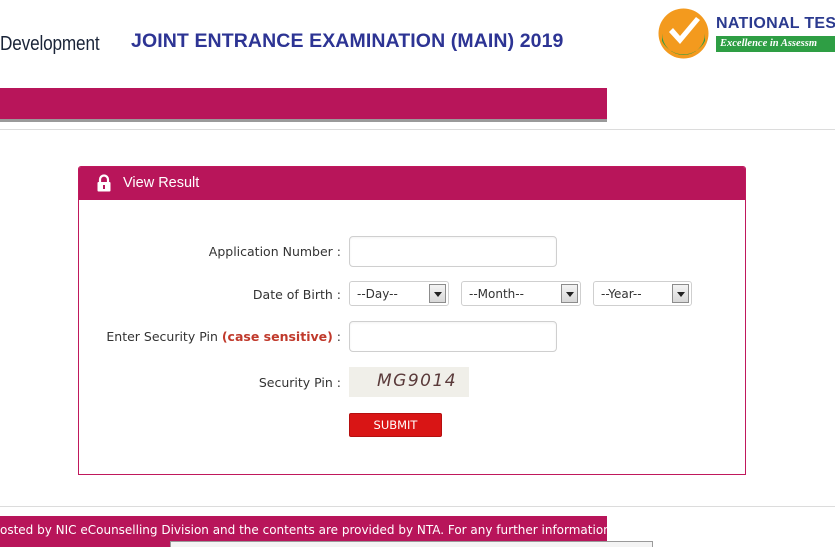 The height and width of the screenshot is (547, 835). What do you see at coordinates (621, 294) in the screenshot?
I see `year-select-value: --Year--` at bounding box center [621, 294].